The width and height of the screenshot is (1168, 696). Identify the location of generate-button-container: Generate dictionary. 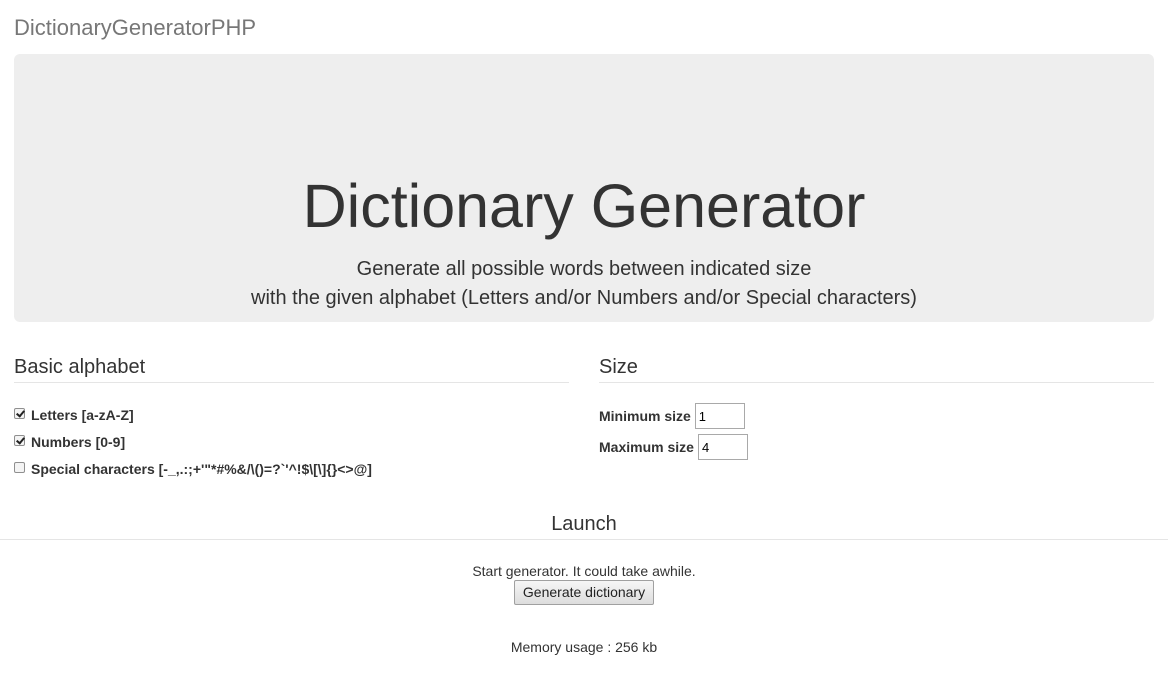
(584, 592).